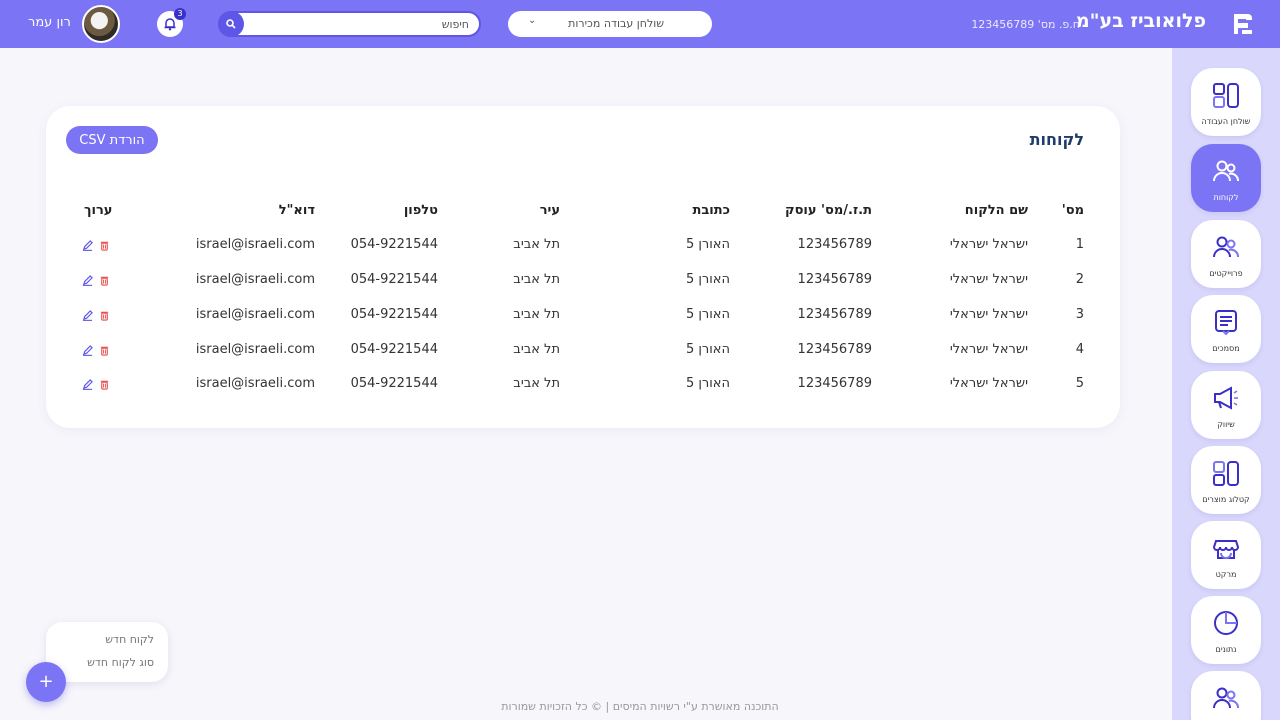 This screenshot has height=720, width=1280. What do you see at coordinates (101, 24) in the screenshot?
I see `avatar` at bounding box center [101, 24].